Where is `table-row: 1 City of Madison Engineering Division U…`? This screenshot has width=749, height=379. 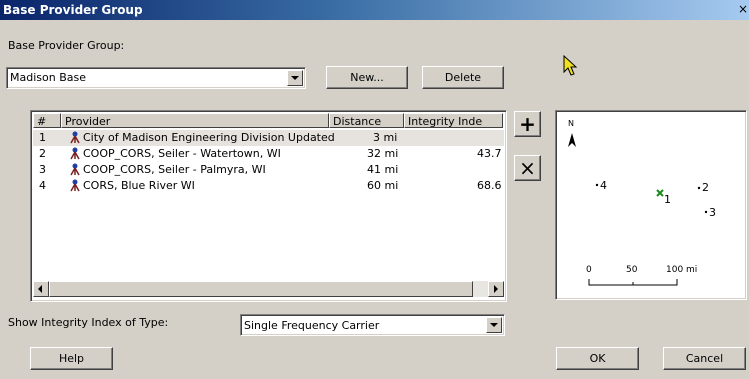 table-row: 1 City of Madison Engineering Division U… is located at coordinates (268, 138).